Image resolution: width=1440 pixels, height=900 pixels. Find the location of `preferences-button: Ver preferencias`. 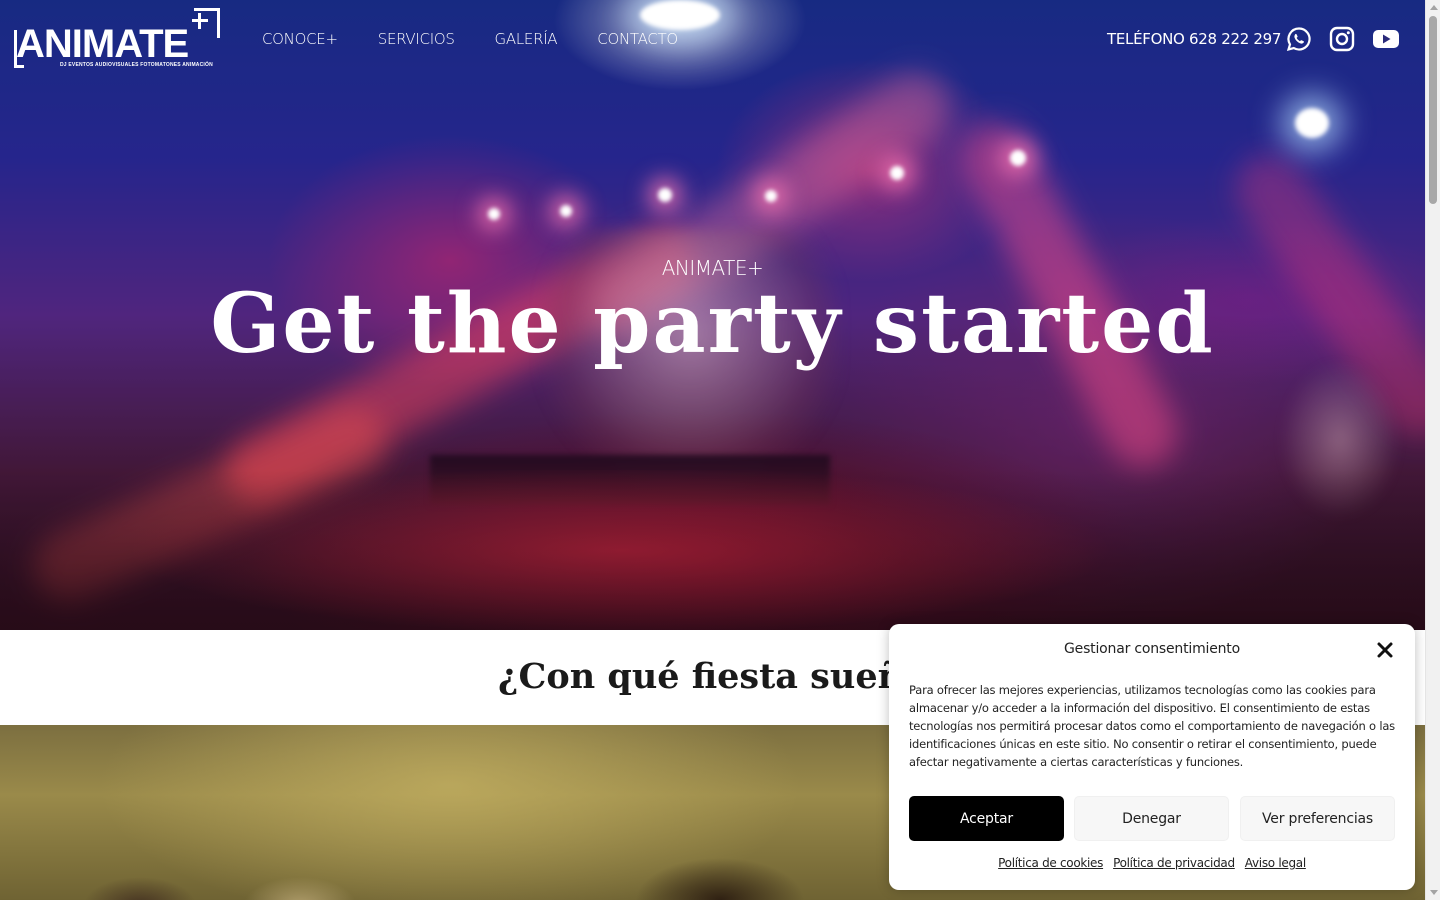

preferences-button: Ver preferencias is located at coordinates (1317, 818).